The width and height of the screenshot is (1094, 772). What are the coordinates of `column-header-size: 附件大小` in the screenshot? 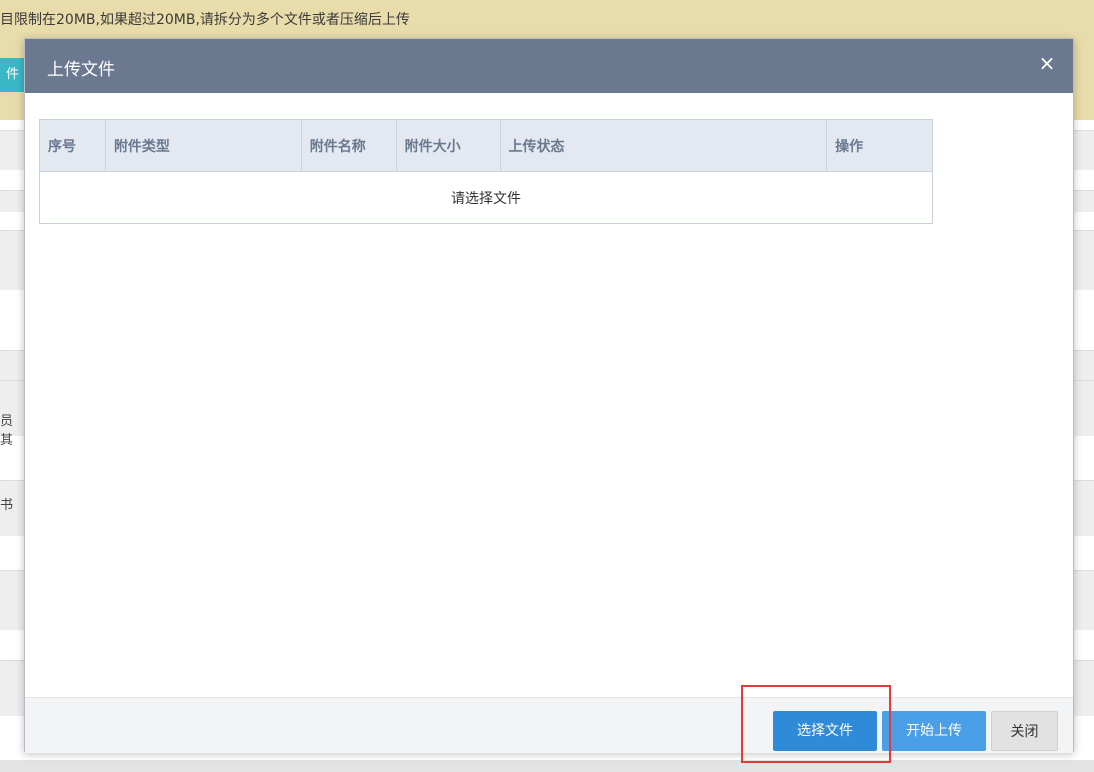 It's located at (448, 145).